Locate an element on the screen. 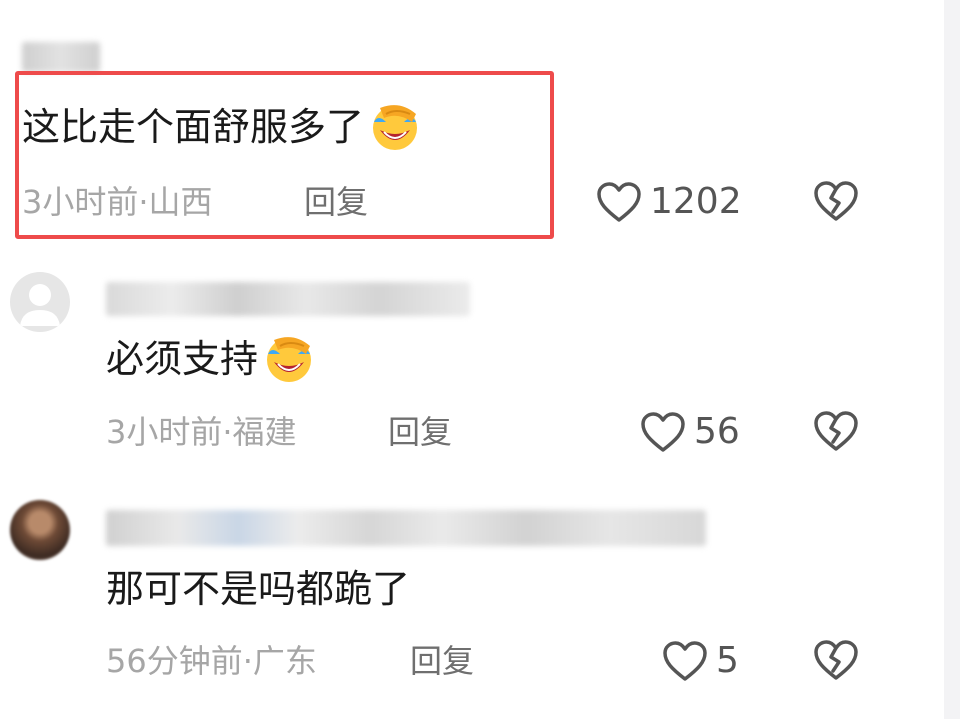  like-button: 5 is located at coordinates (700, 661).